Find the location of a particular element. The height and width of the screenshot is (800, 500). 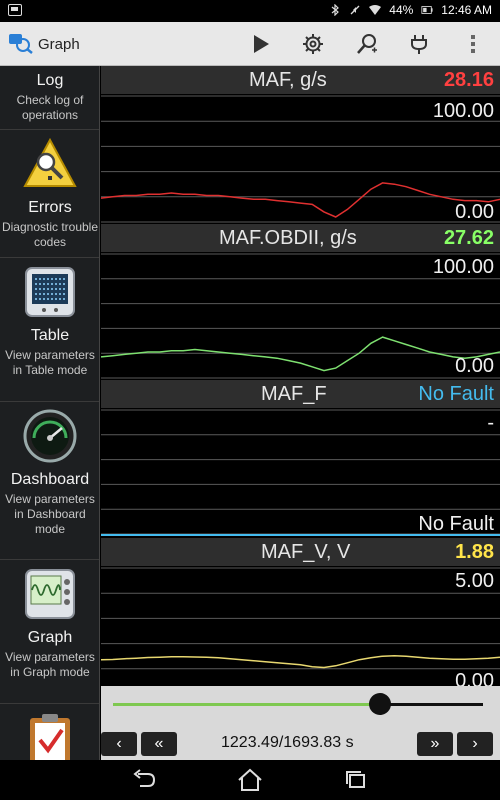

scale-min: No Fault is located at coordinates (456, 524).